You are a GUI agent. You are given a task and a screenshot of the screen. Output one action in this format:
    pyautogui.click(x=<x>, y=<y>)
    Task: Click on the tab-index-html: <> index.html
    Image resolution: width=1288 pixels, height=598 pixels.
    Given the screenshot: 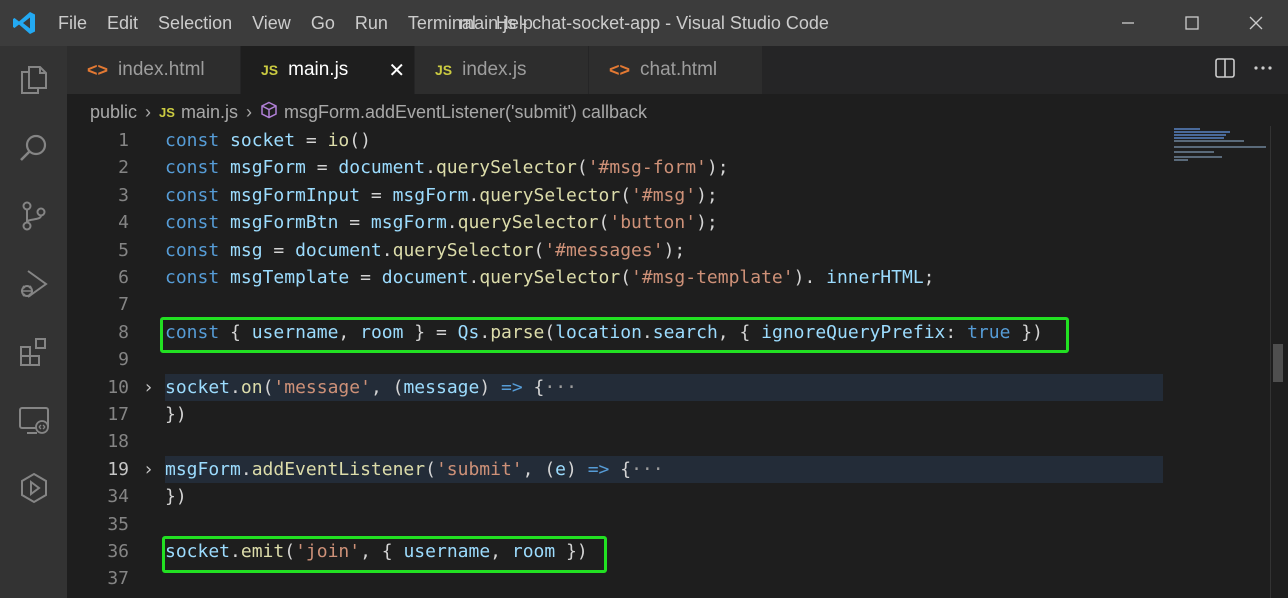 What is the action you would take?
    pyautogui.click(x=154, y=70)
    